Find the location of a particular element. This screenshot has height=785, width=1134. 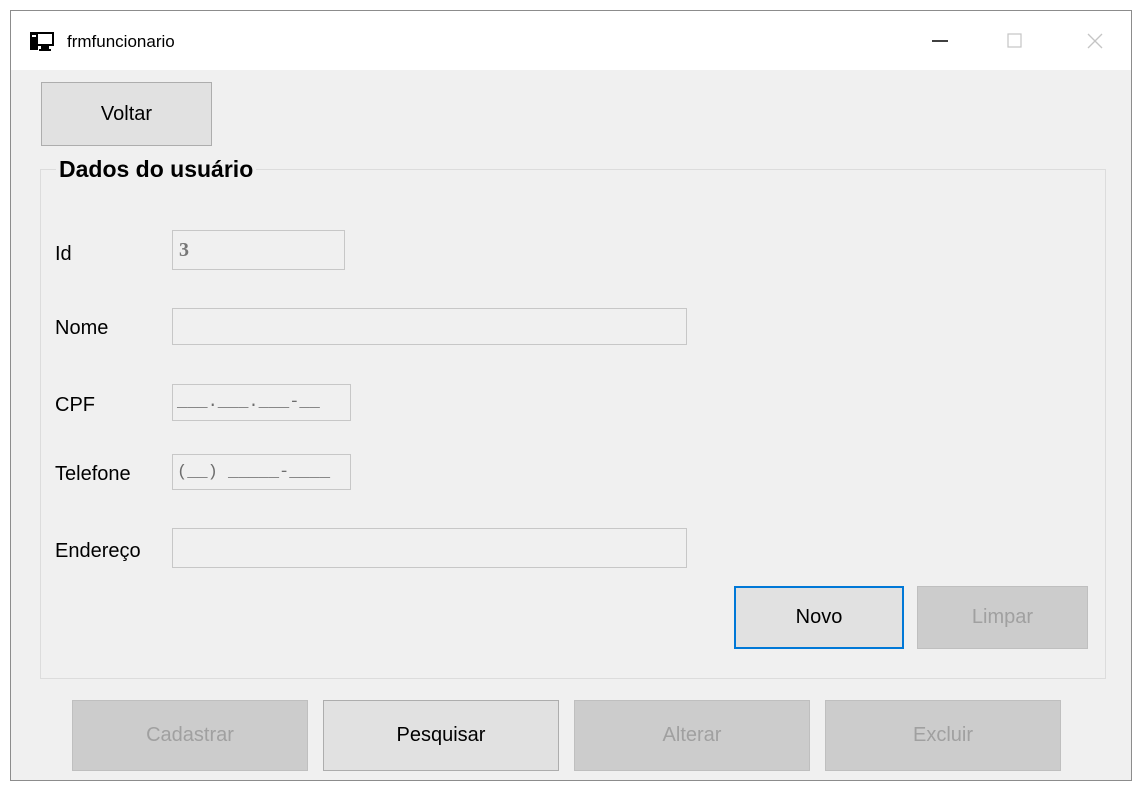

id-field: 3 is located at coordinates (258, 250).